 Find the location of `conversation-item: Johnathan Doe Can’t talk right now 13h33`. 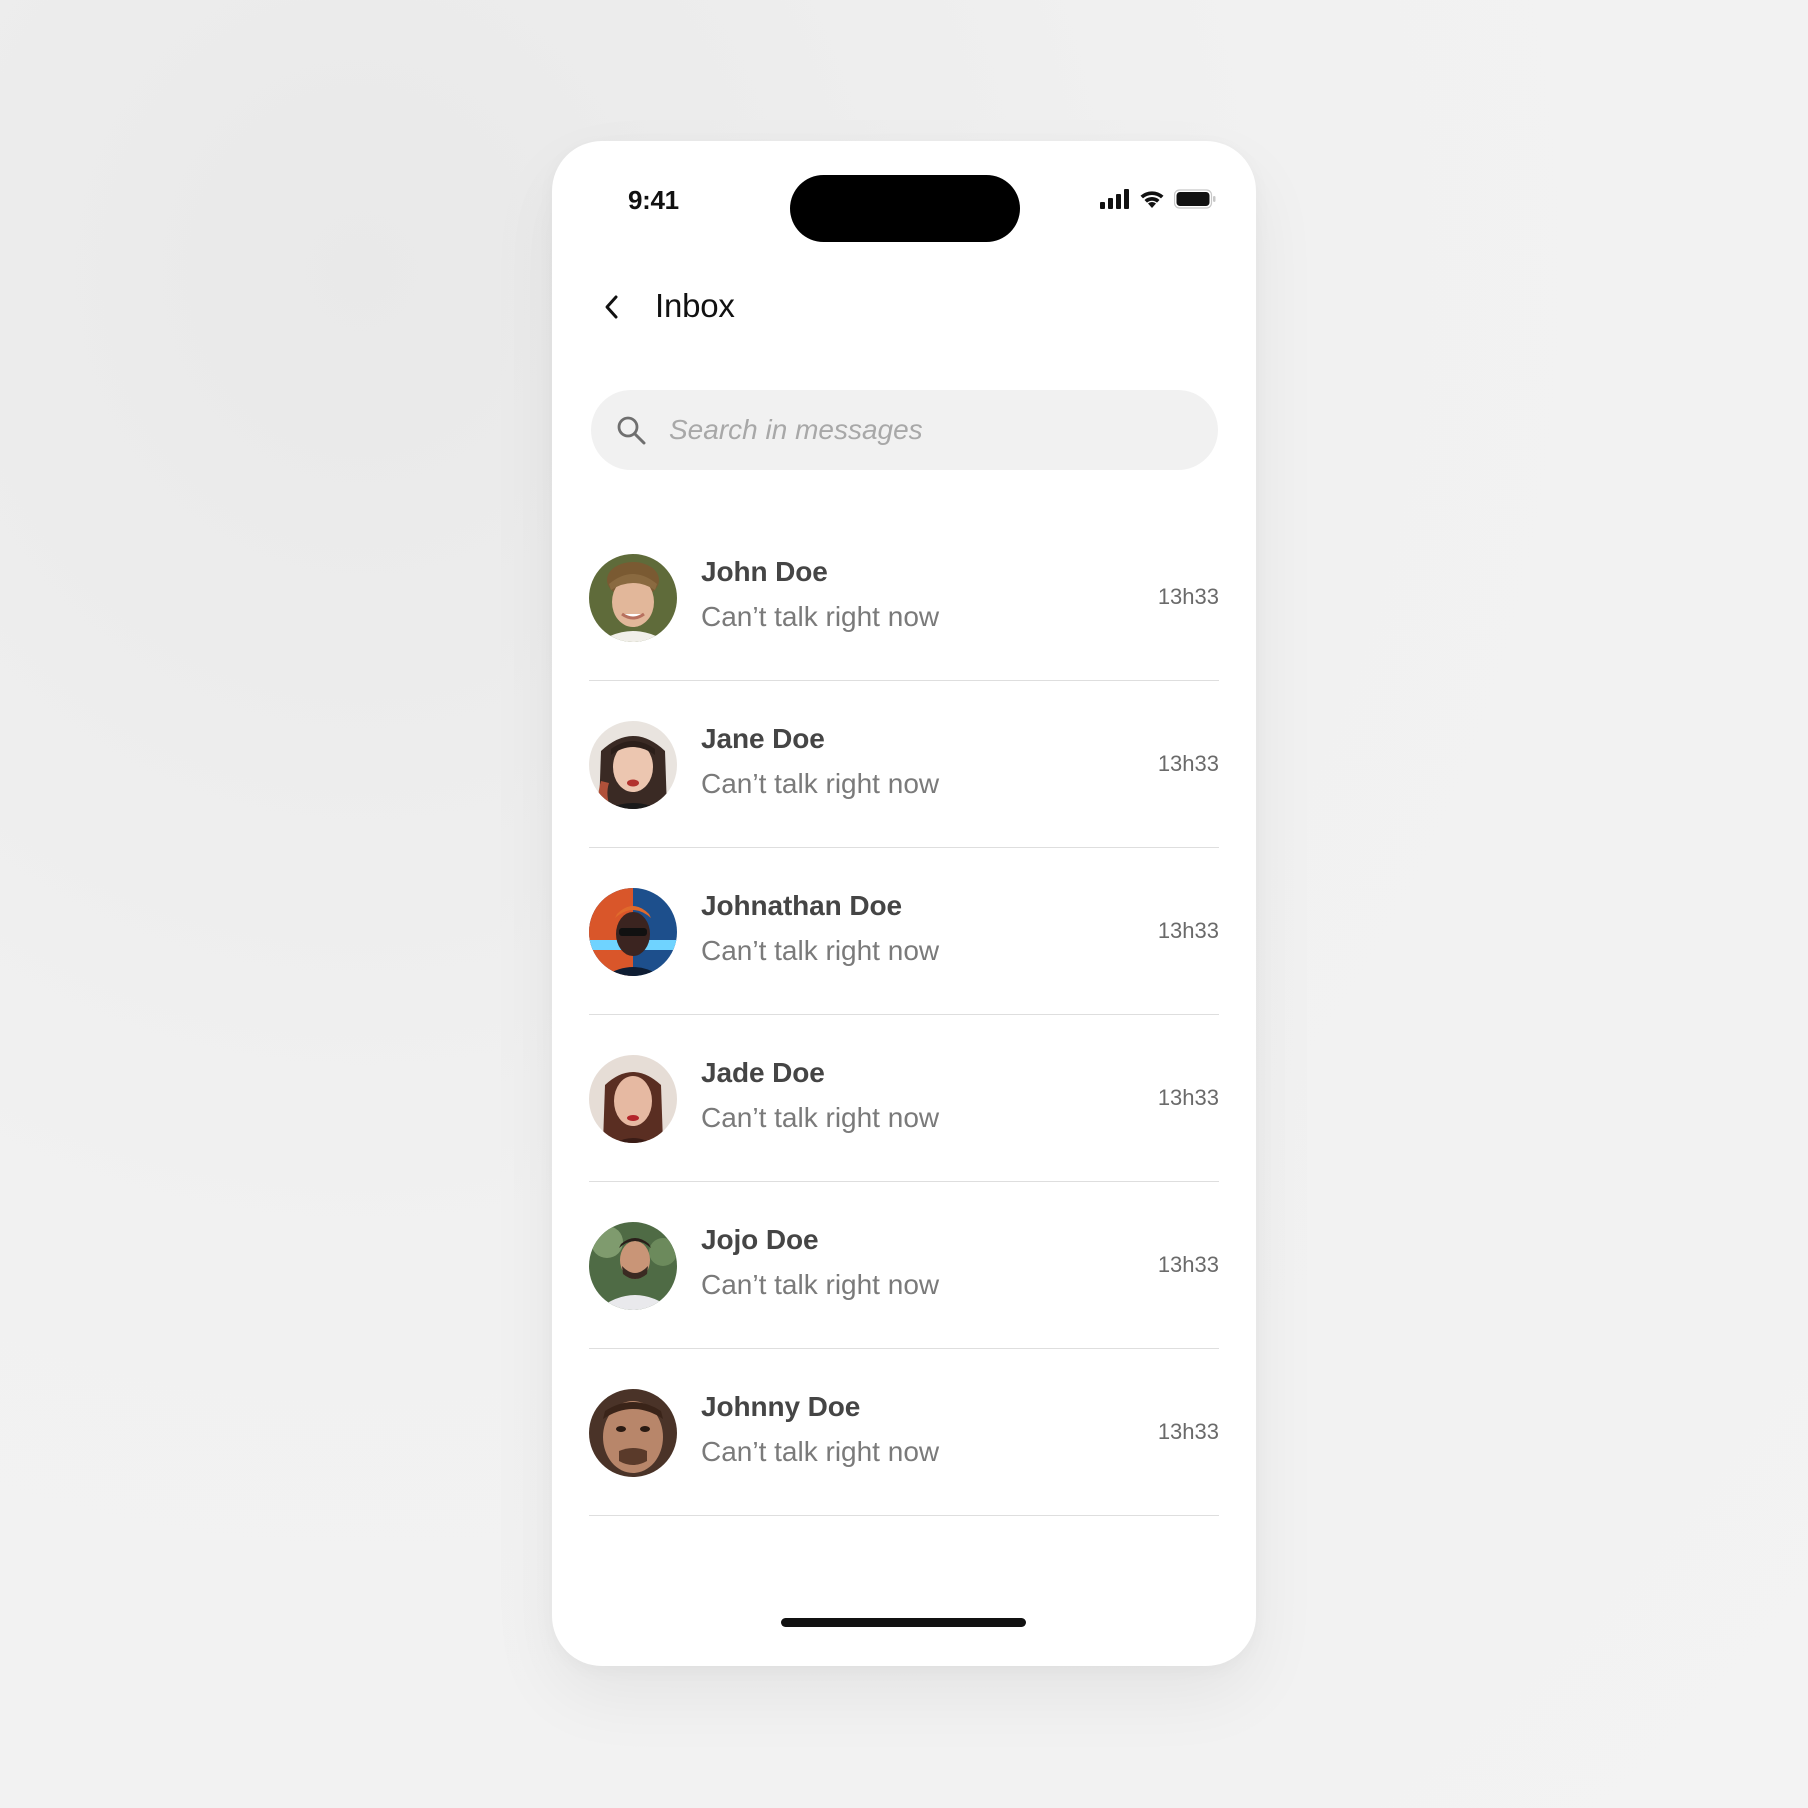

conversation-item: Johnathan Doe Can’t talk right now 13h33 is located at coordinates (904, 931).